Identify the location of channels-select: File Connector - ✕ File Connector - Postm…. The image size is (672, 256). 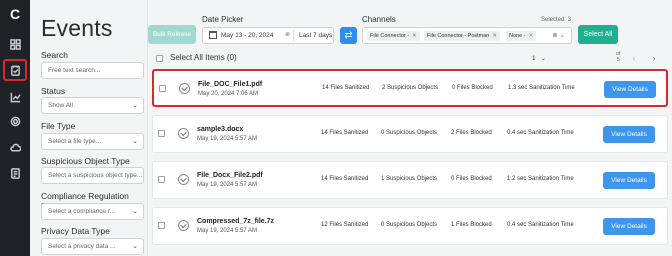
(467, 35).